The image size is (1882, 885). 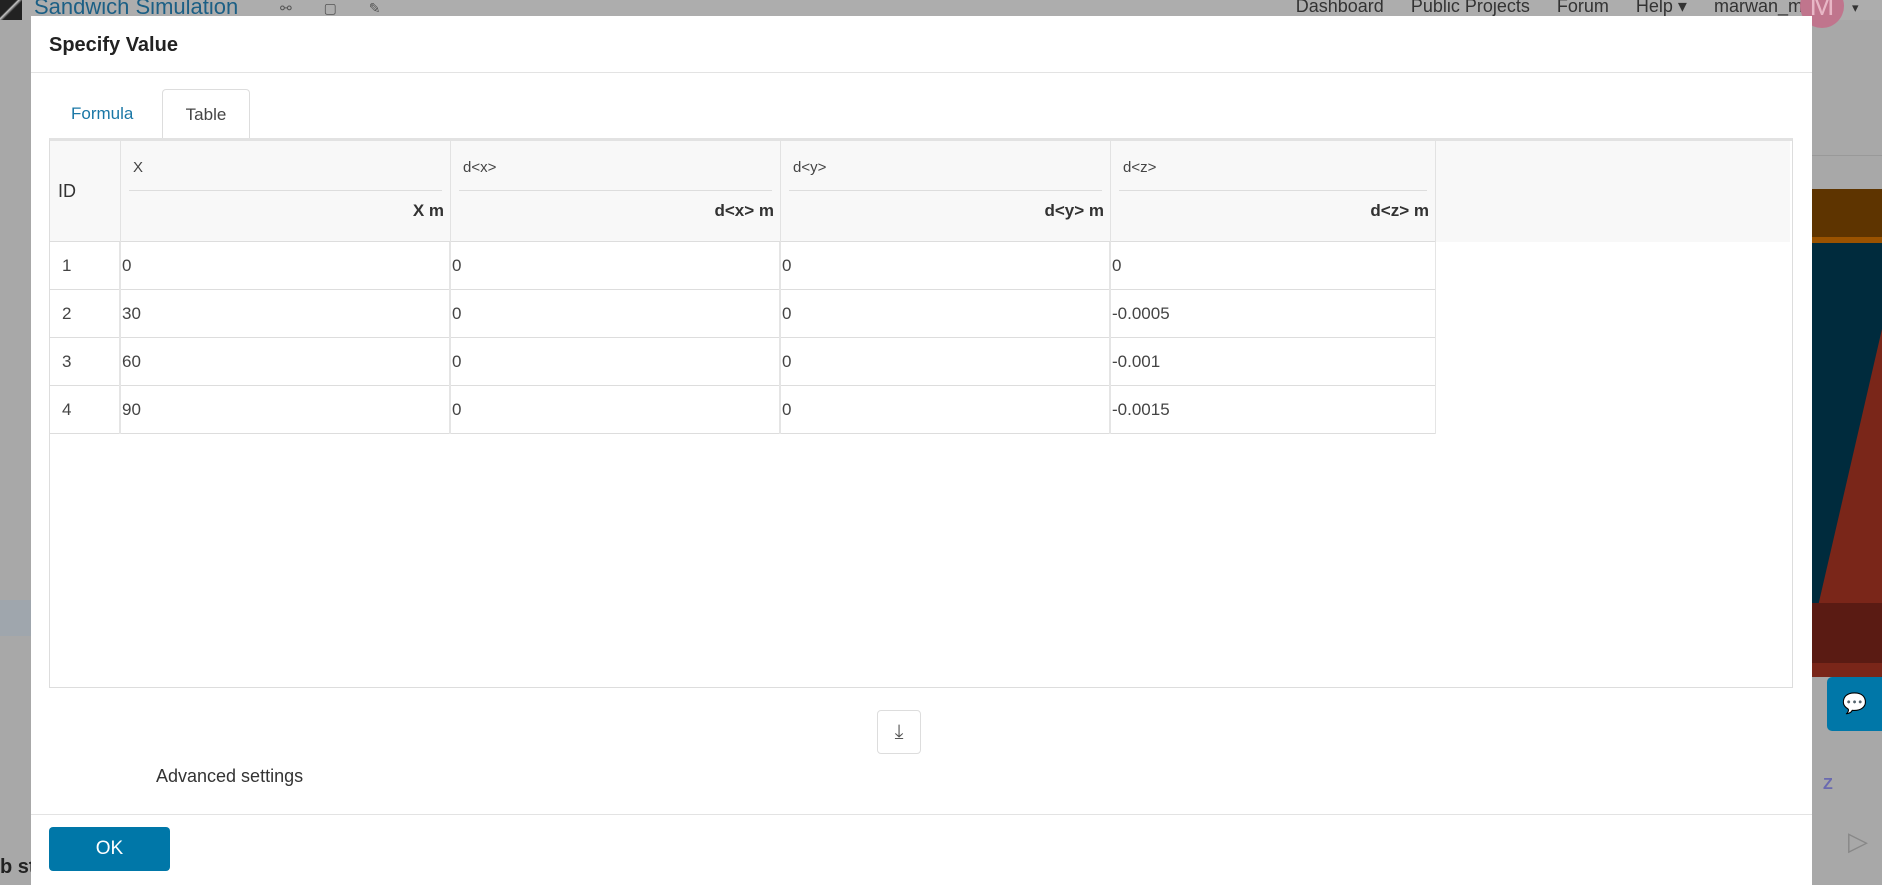 What do you see at coordinates (85, 314) in the screenshot?
I see `row-id: 2` at bounding box center [85, 314].